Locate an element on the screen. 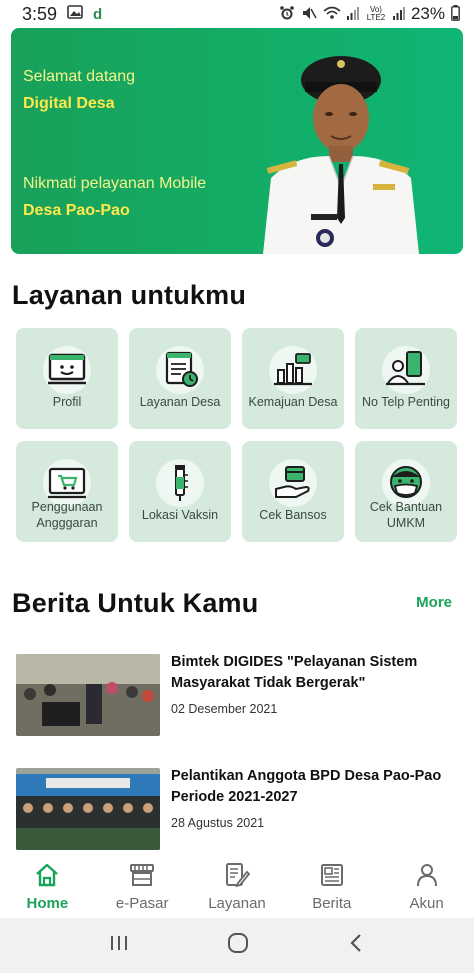 The height and width of the screenshot is (973, 474). home-circle-icon is located at coordinates (238, 945).